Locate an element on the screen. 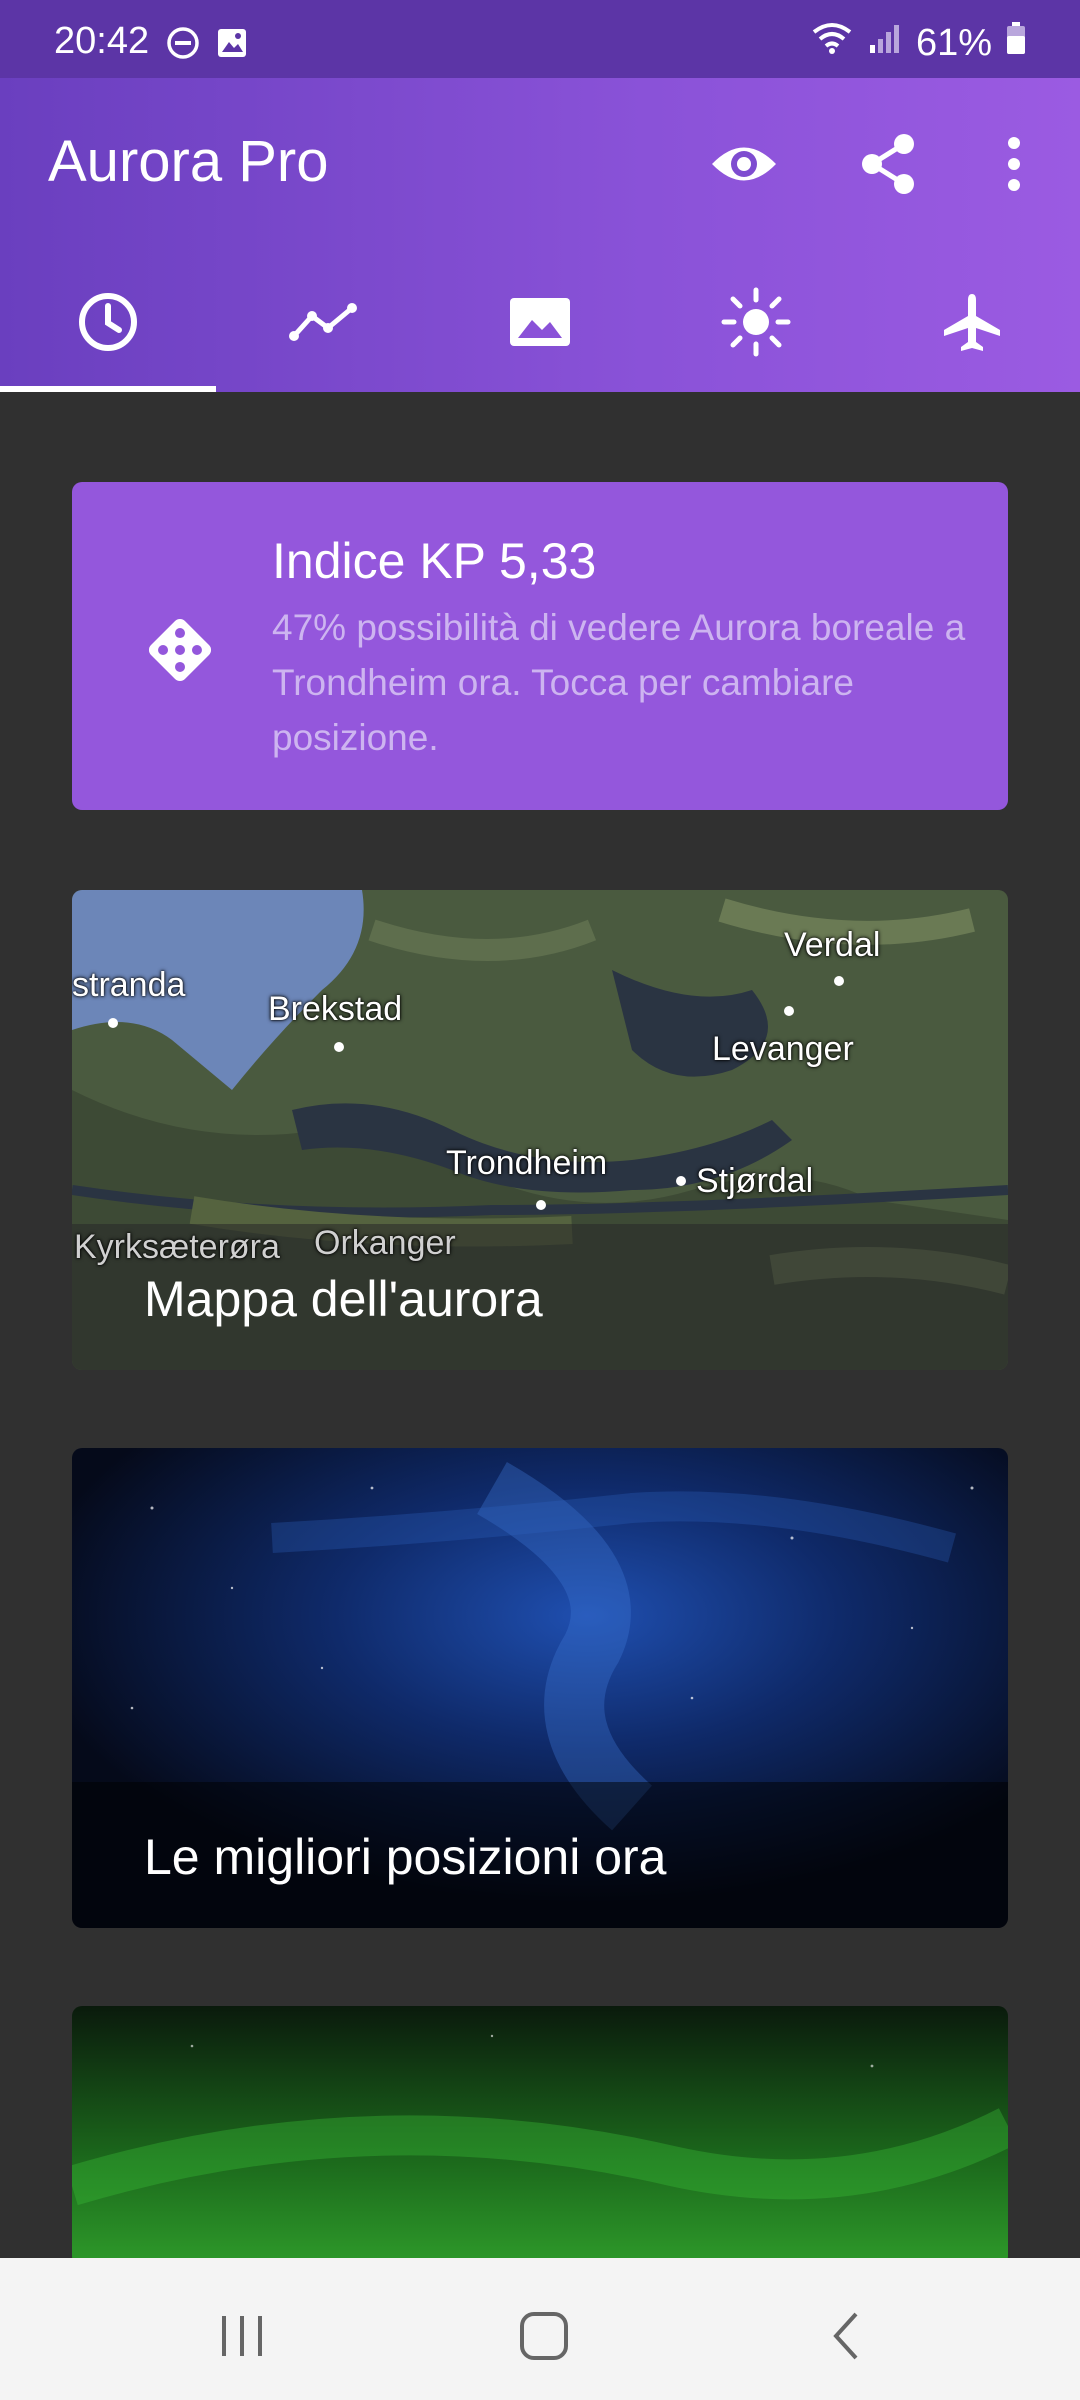 This screenshot has height=2400, width=1080. app-title: Aurora Pro is located at coordinates (188, 161).